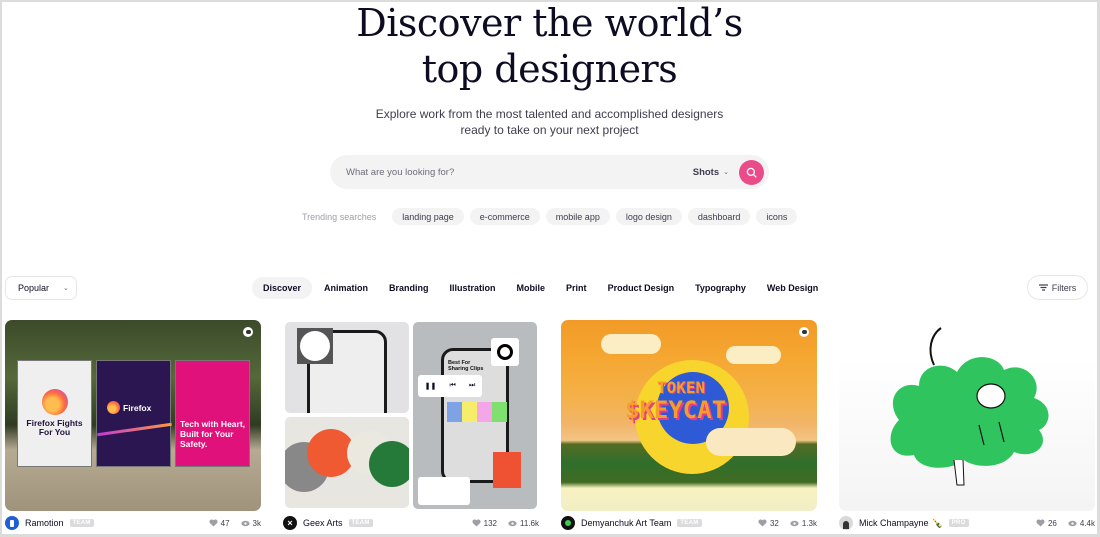 The image size is (1100, 537). Describe the element at coordinates (1052, 523) in the screenshot. I see `likes-count: 26` at that location.